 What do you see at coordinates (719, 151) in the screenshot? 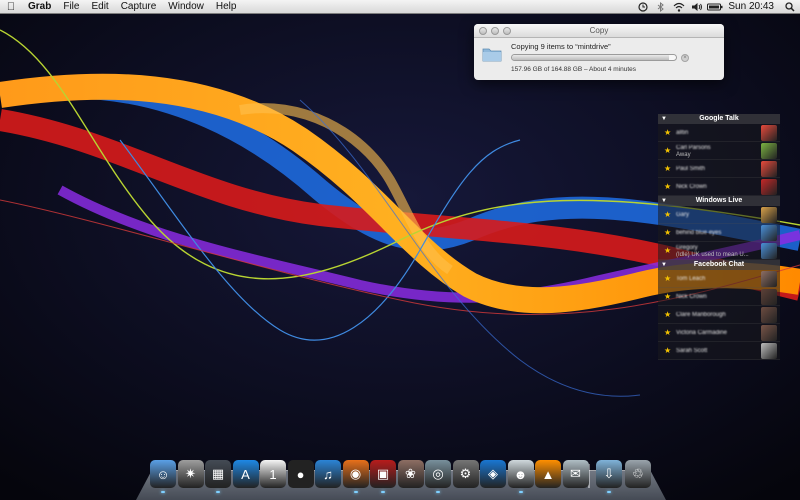
I see `buddy-row: ★ Carl Parsons Away` at bounding box center [719, 151].